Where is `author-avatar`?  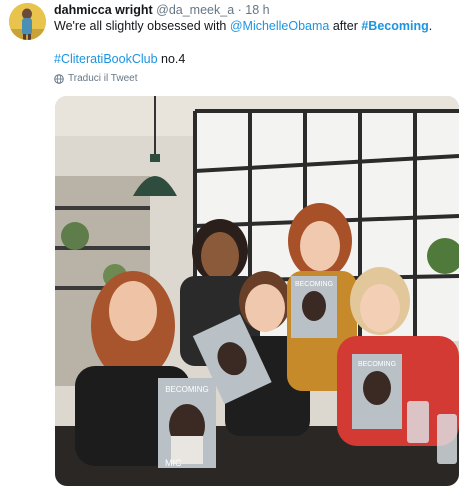 author-avatar is located at coordinates (27, 21).